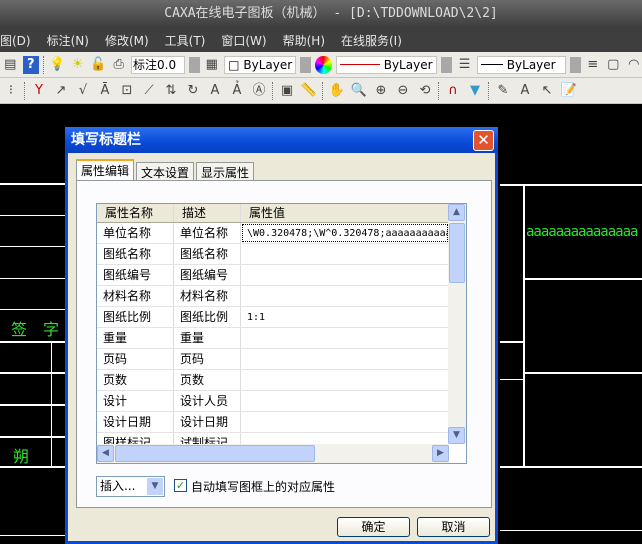 This screenshot has width=642, height=544. I want to click on mark-icon: Ả, so click(237, 91).